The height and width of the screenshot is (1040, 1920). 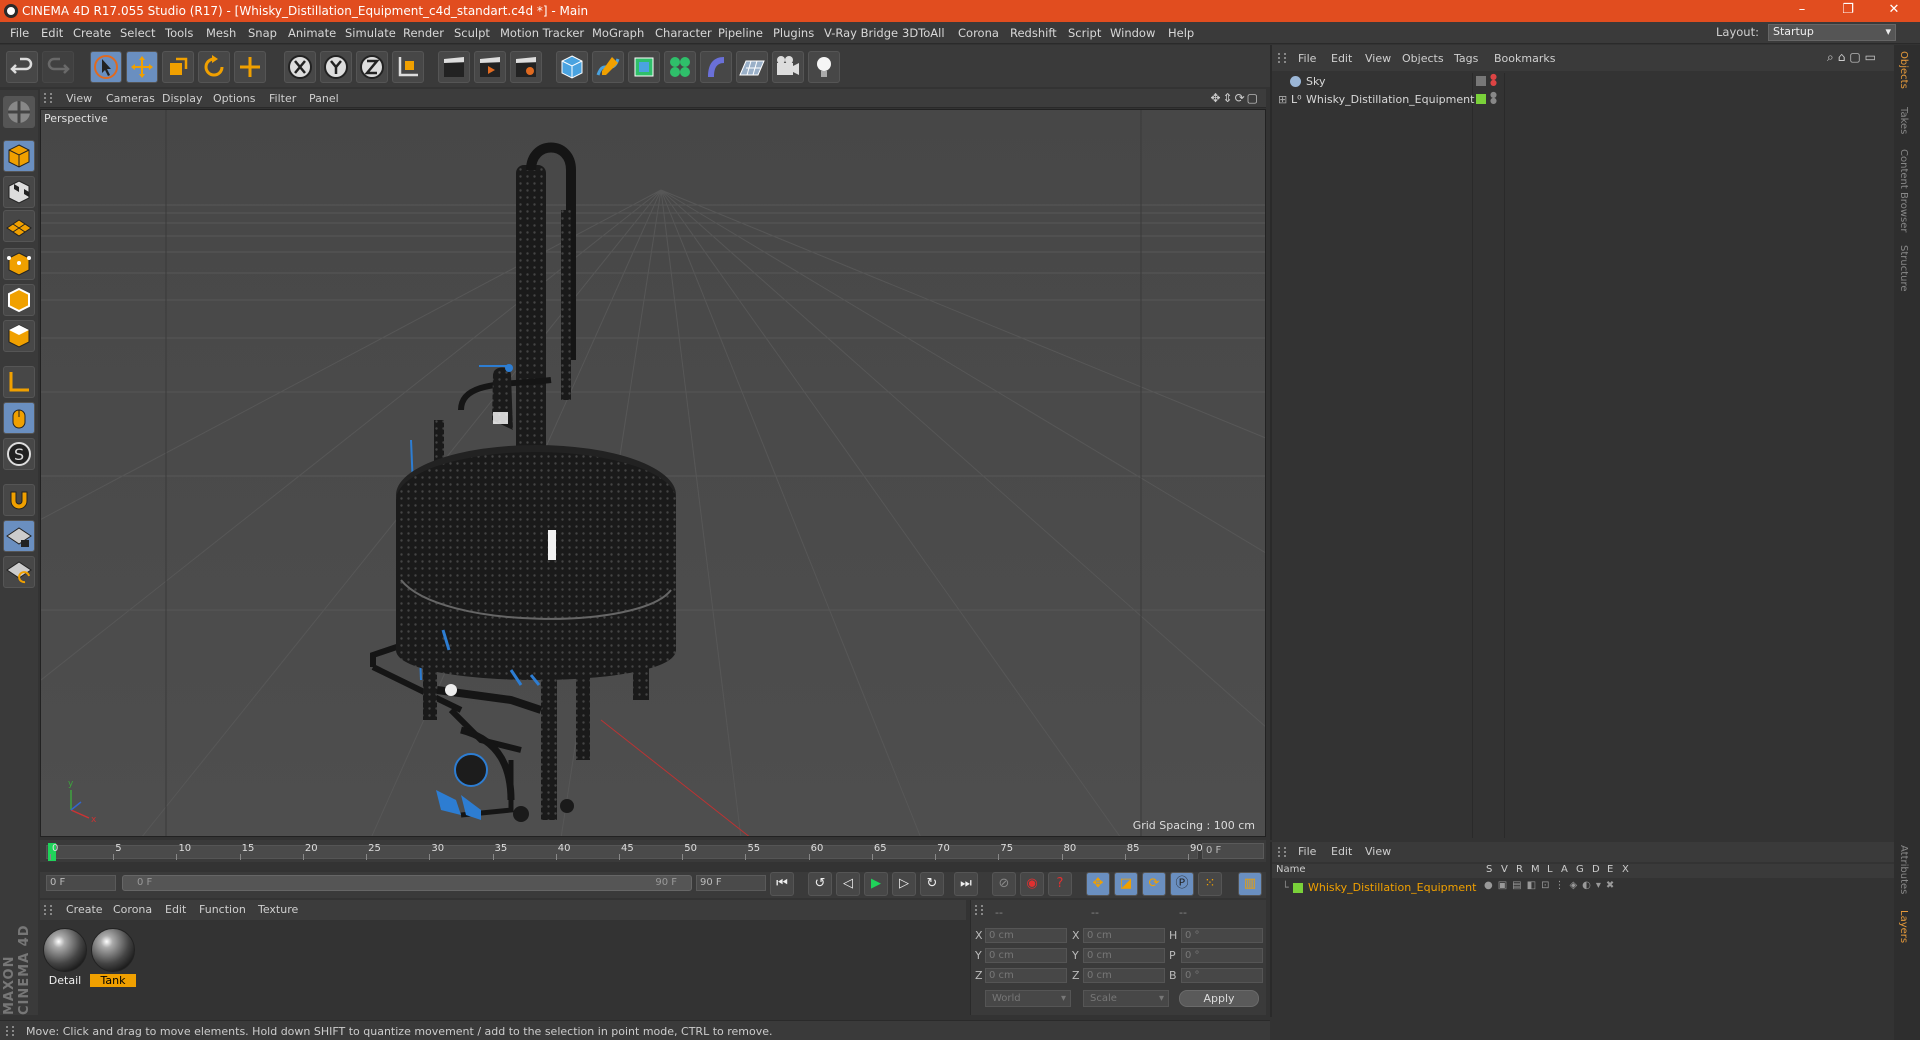 I want to click on add-light-button, so click(x=824, y=67).